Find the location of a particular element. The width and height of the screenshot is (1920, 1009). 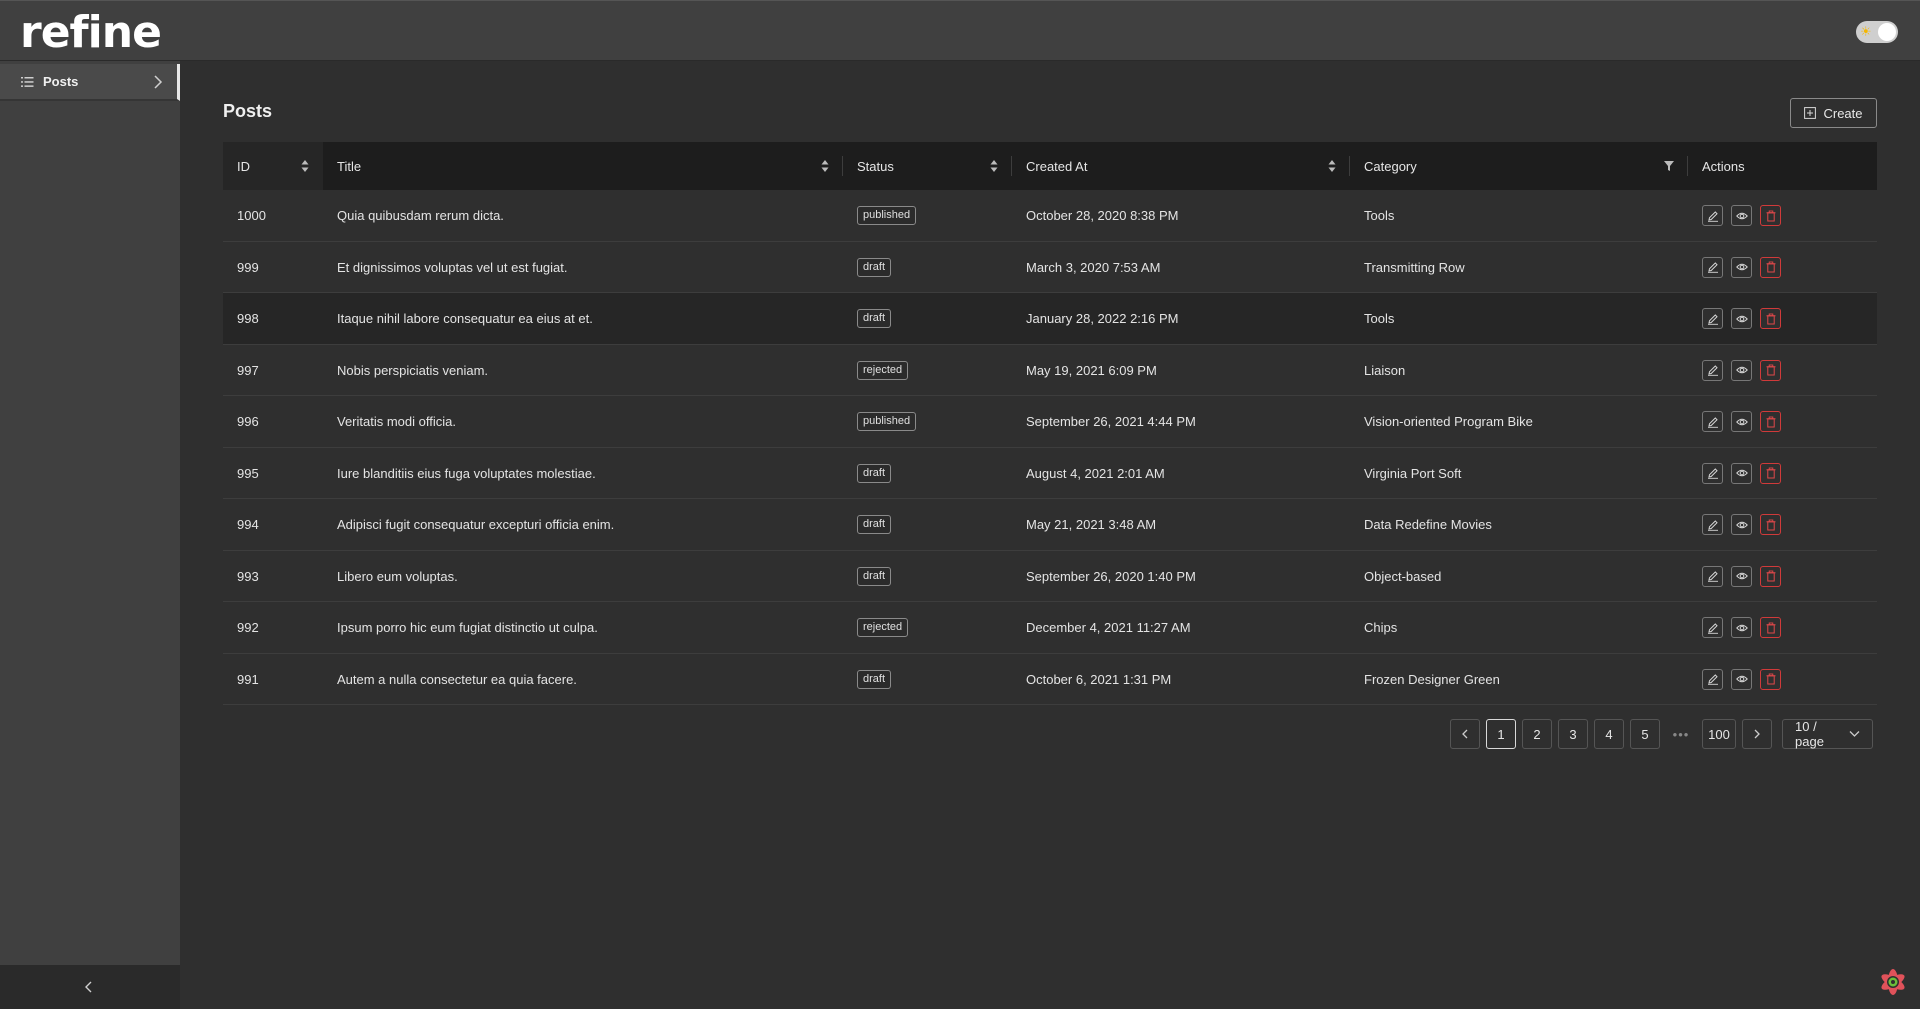

cell-id: 1000 is located at coordinates (251, 215).